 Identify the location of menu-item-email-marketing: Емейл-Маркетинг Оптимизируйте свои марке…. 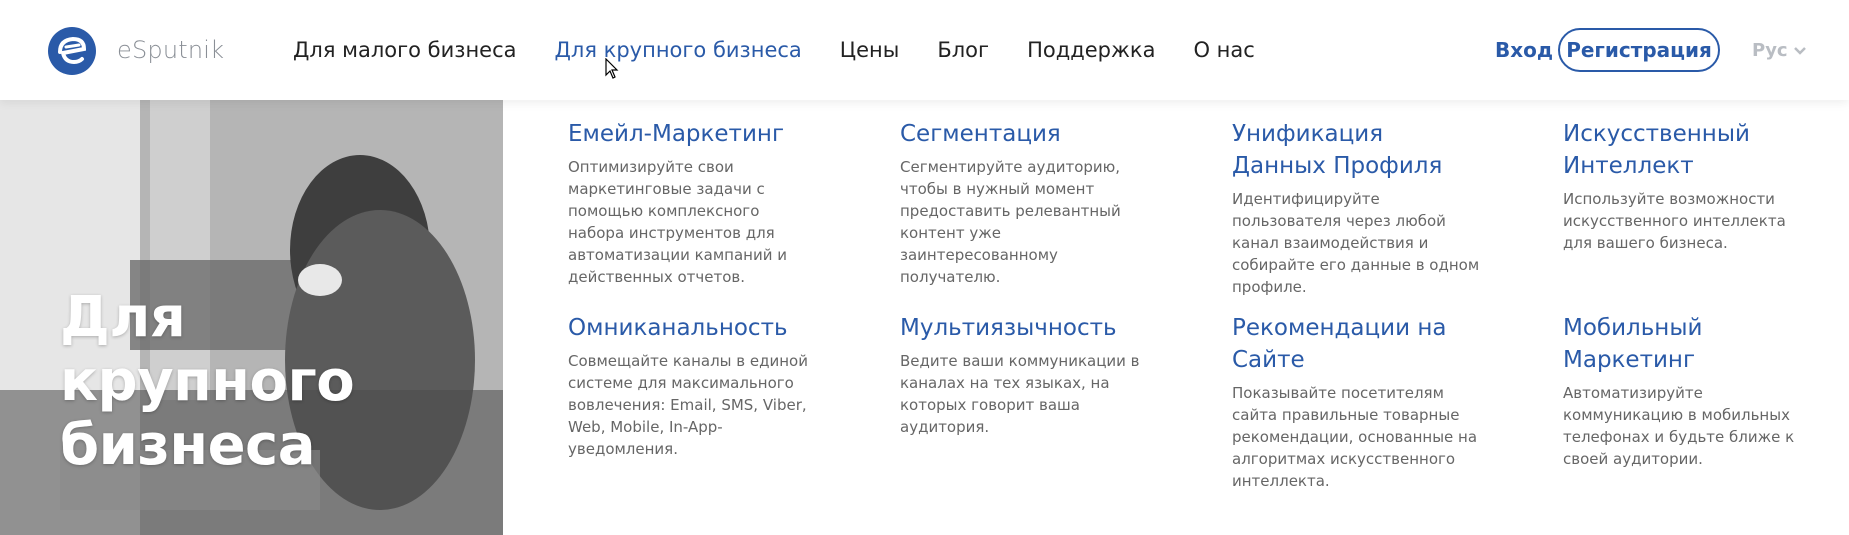
(693, 203).